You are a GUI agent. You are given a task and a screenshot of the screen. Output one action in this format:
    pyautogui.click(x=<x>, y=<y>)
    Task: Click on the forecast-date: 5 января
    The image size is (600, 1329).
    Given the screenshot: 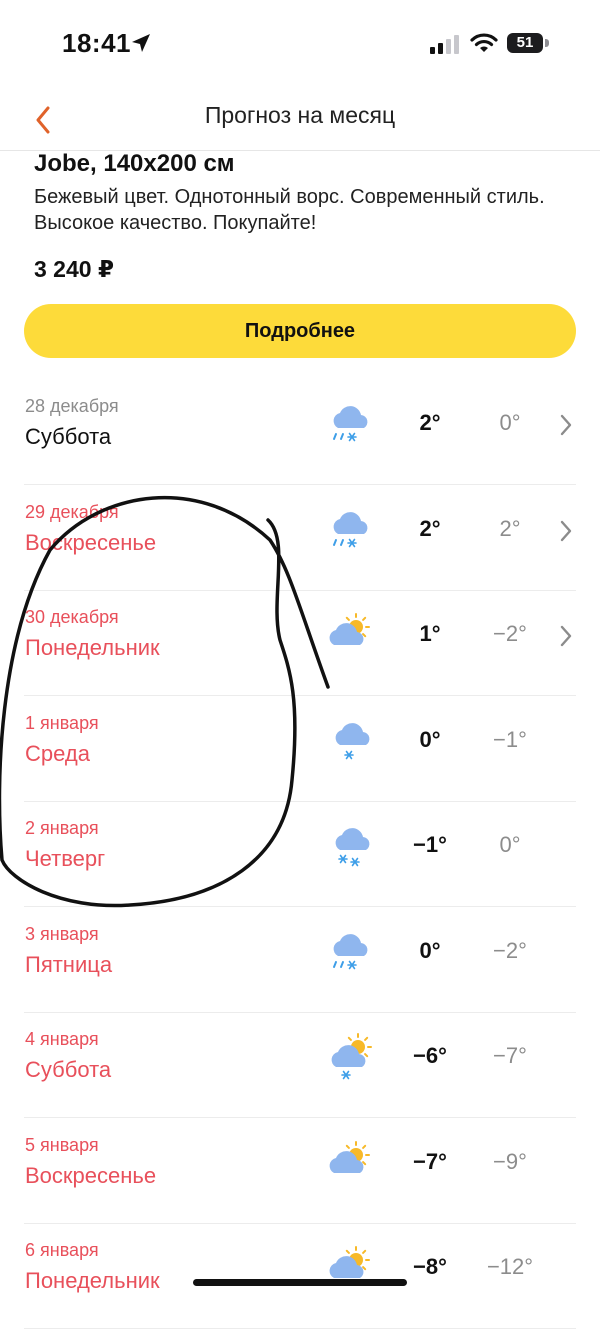 What is the action you would take?
    pyautogui.click(x=62, y=1144)
    